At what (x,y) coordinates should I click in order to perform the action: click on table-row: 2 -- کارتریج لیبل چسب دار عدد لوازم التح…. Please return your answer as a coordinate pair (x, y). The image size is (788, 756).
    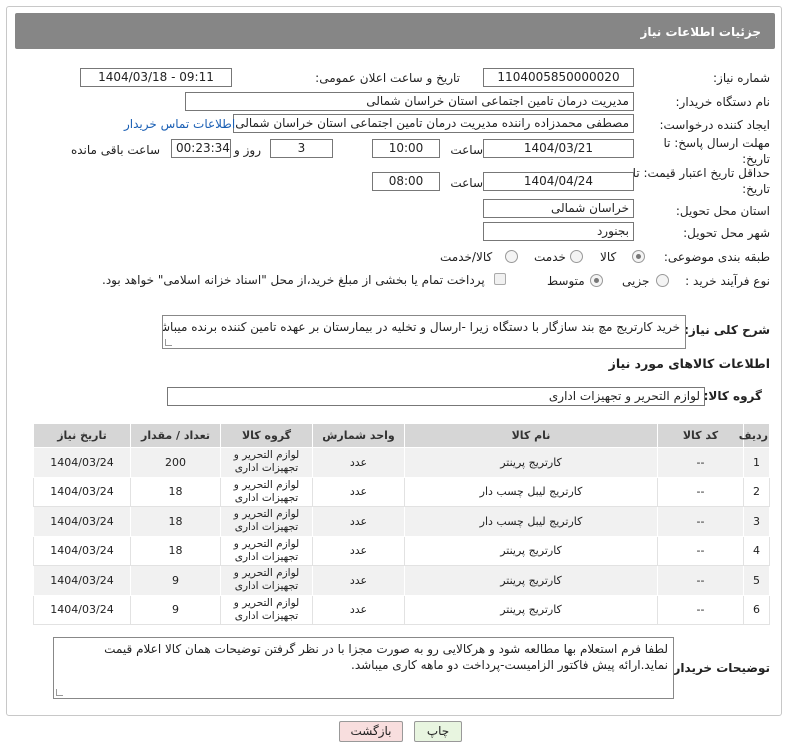
    Looking at the image, I should click on (401, 491).